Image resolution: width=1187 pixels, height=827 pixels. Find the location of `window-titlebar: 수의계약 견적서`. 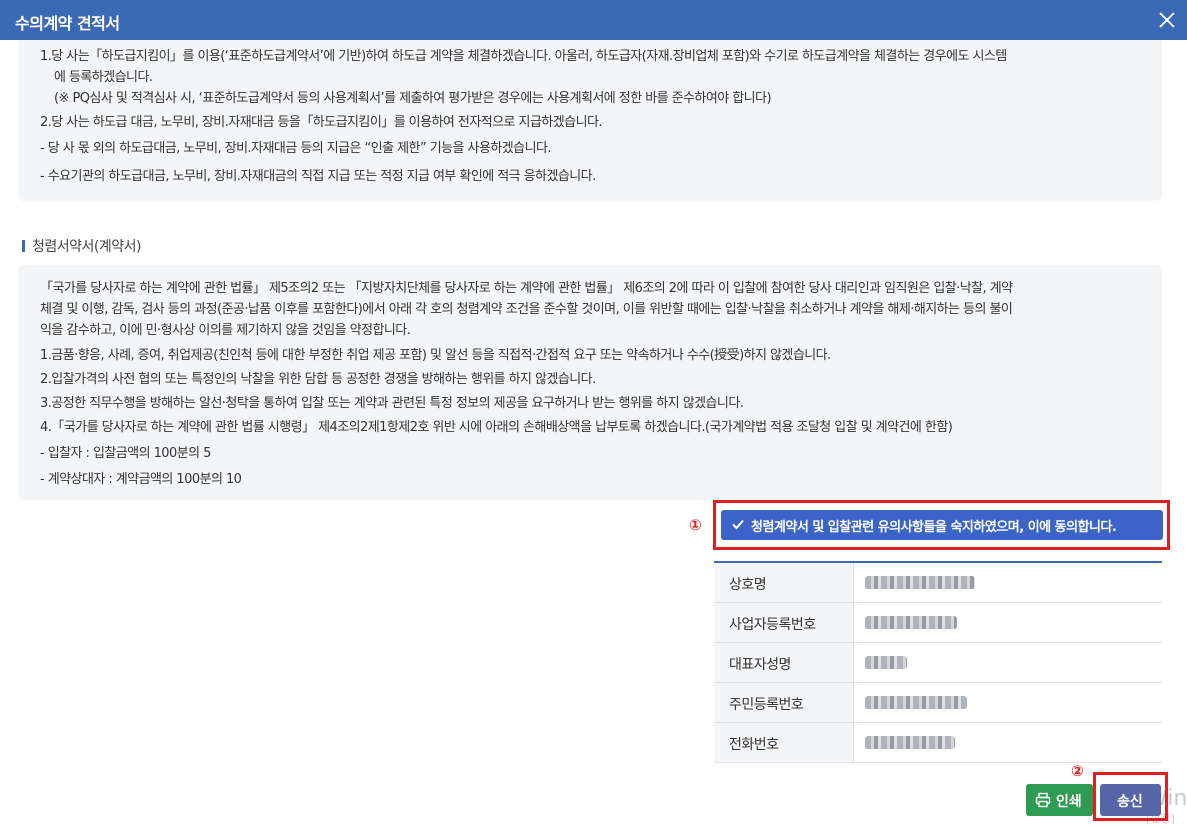

window-titlebar: 수의계약 견적서 is located at coordinates (593, 20).